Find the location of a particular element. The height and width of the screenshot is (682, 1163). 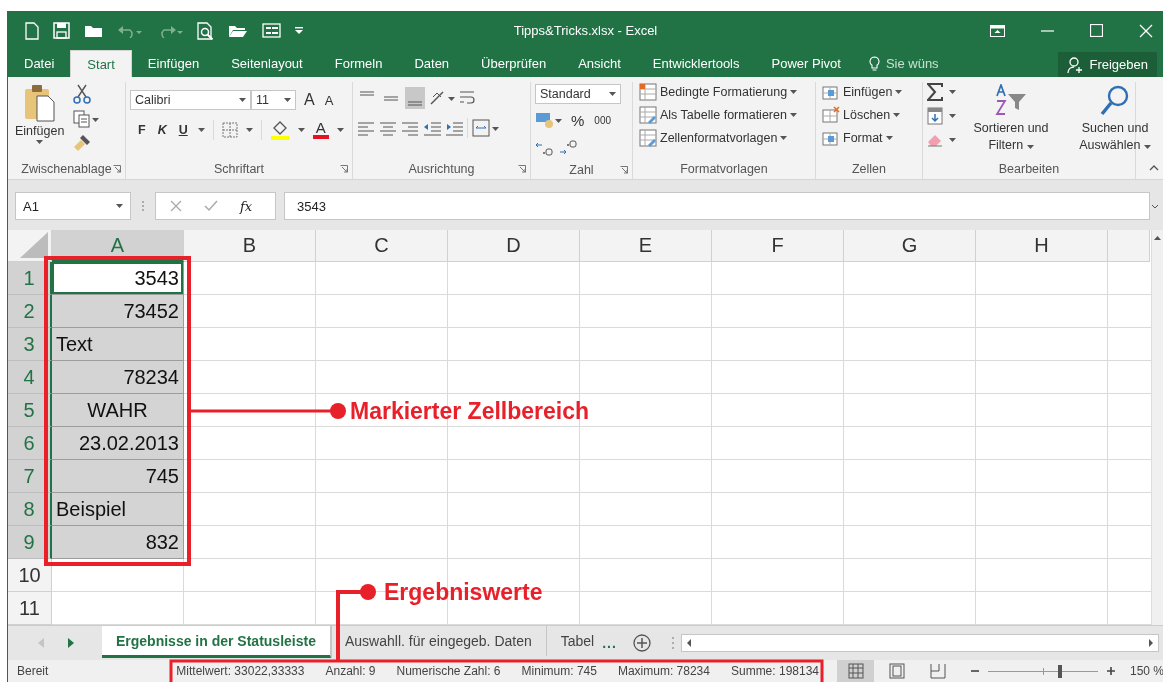

cancel-icon is located at coordinates (176, 206).